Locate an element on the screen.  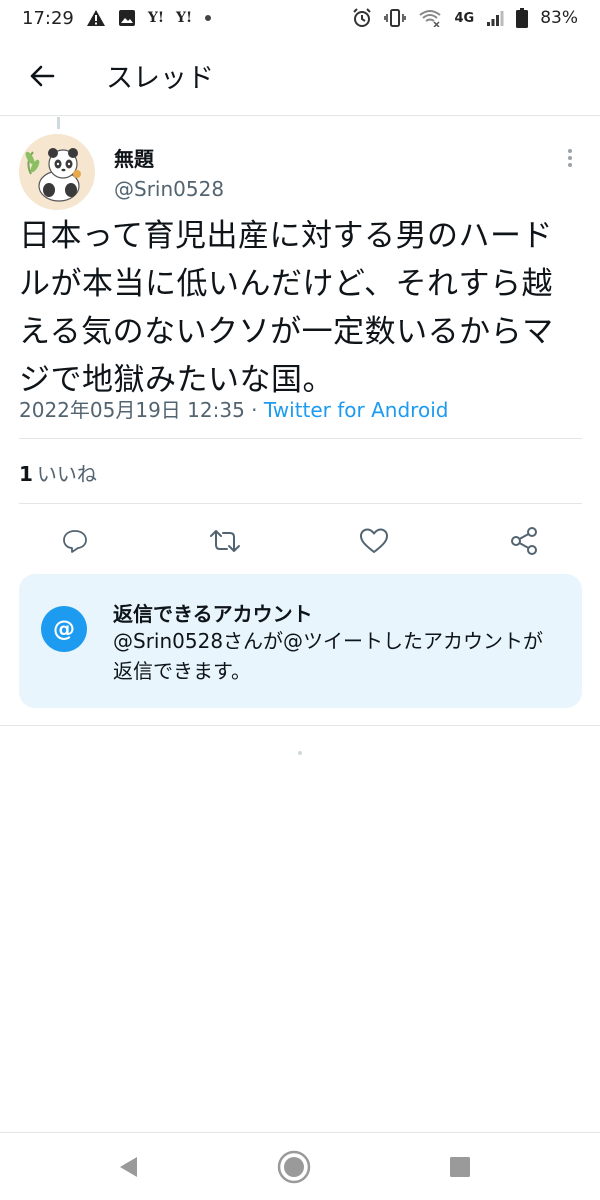
panda-avatar-icon is located at coordinates (57, 172).